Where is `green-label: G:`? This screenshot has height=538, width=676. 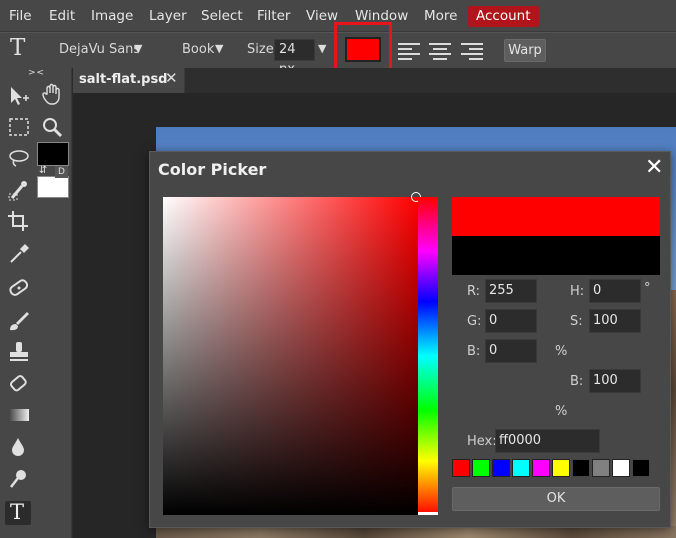 green-label: G: is located at coordinates (474, 321).